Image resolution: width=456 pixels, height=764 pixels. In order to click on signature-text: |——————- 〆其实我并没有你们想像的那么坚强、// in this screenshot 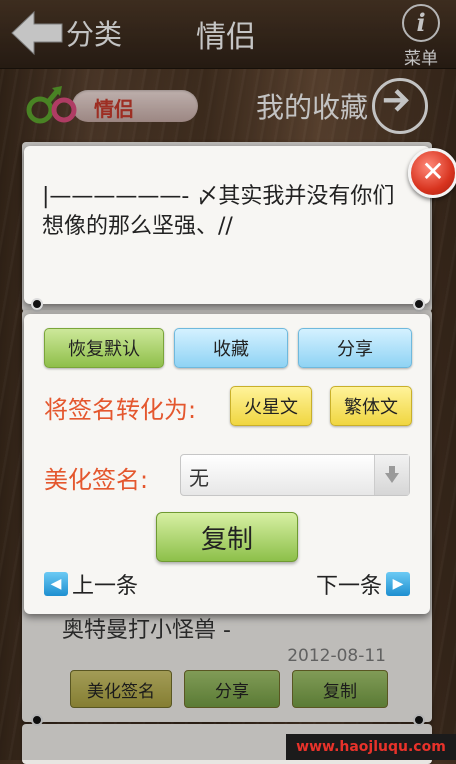, I will do `click(218, 211)`.